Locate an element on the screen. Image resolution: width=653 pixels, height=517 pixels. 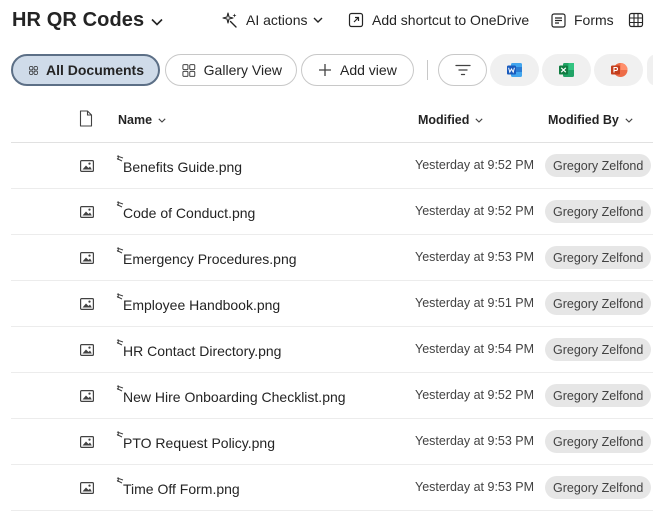
view-all-documents-label: All Documents is located at coordinates (94, 70).